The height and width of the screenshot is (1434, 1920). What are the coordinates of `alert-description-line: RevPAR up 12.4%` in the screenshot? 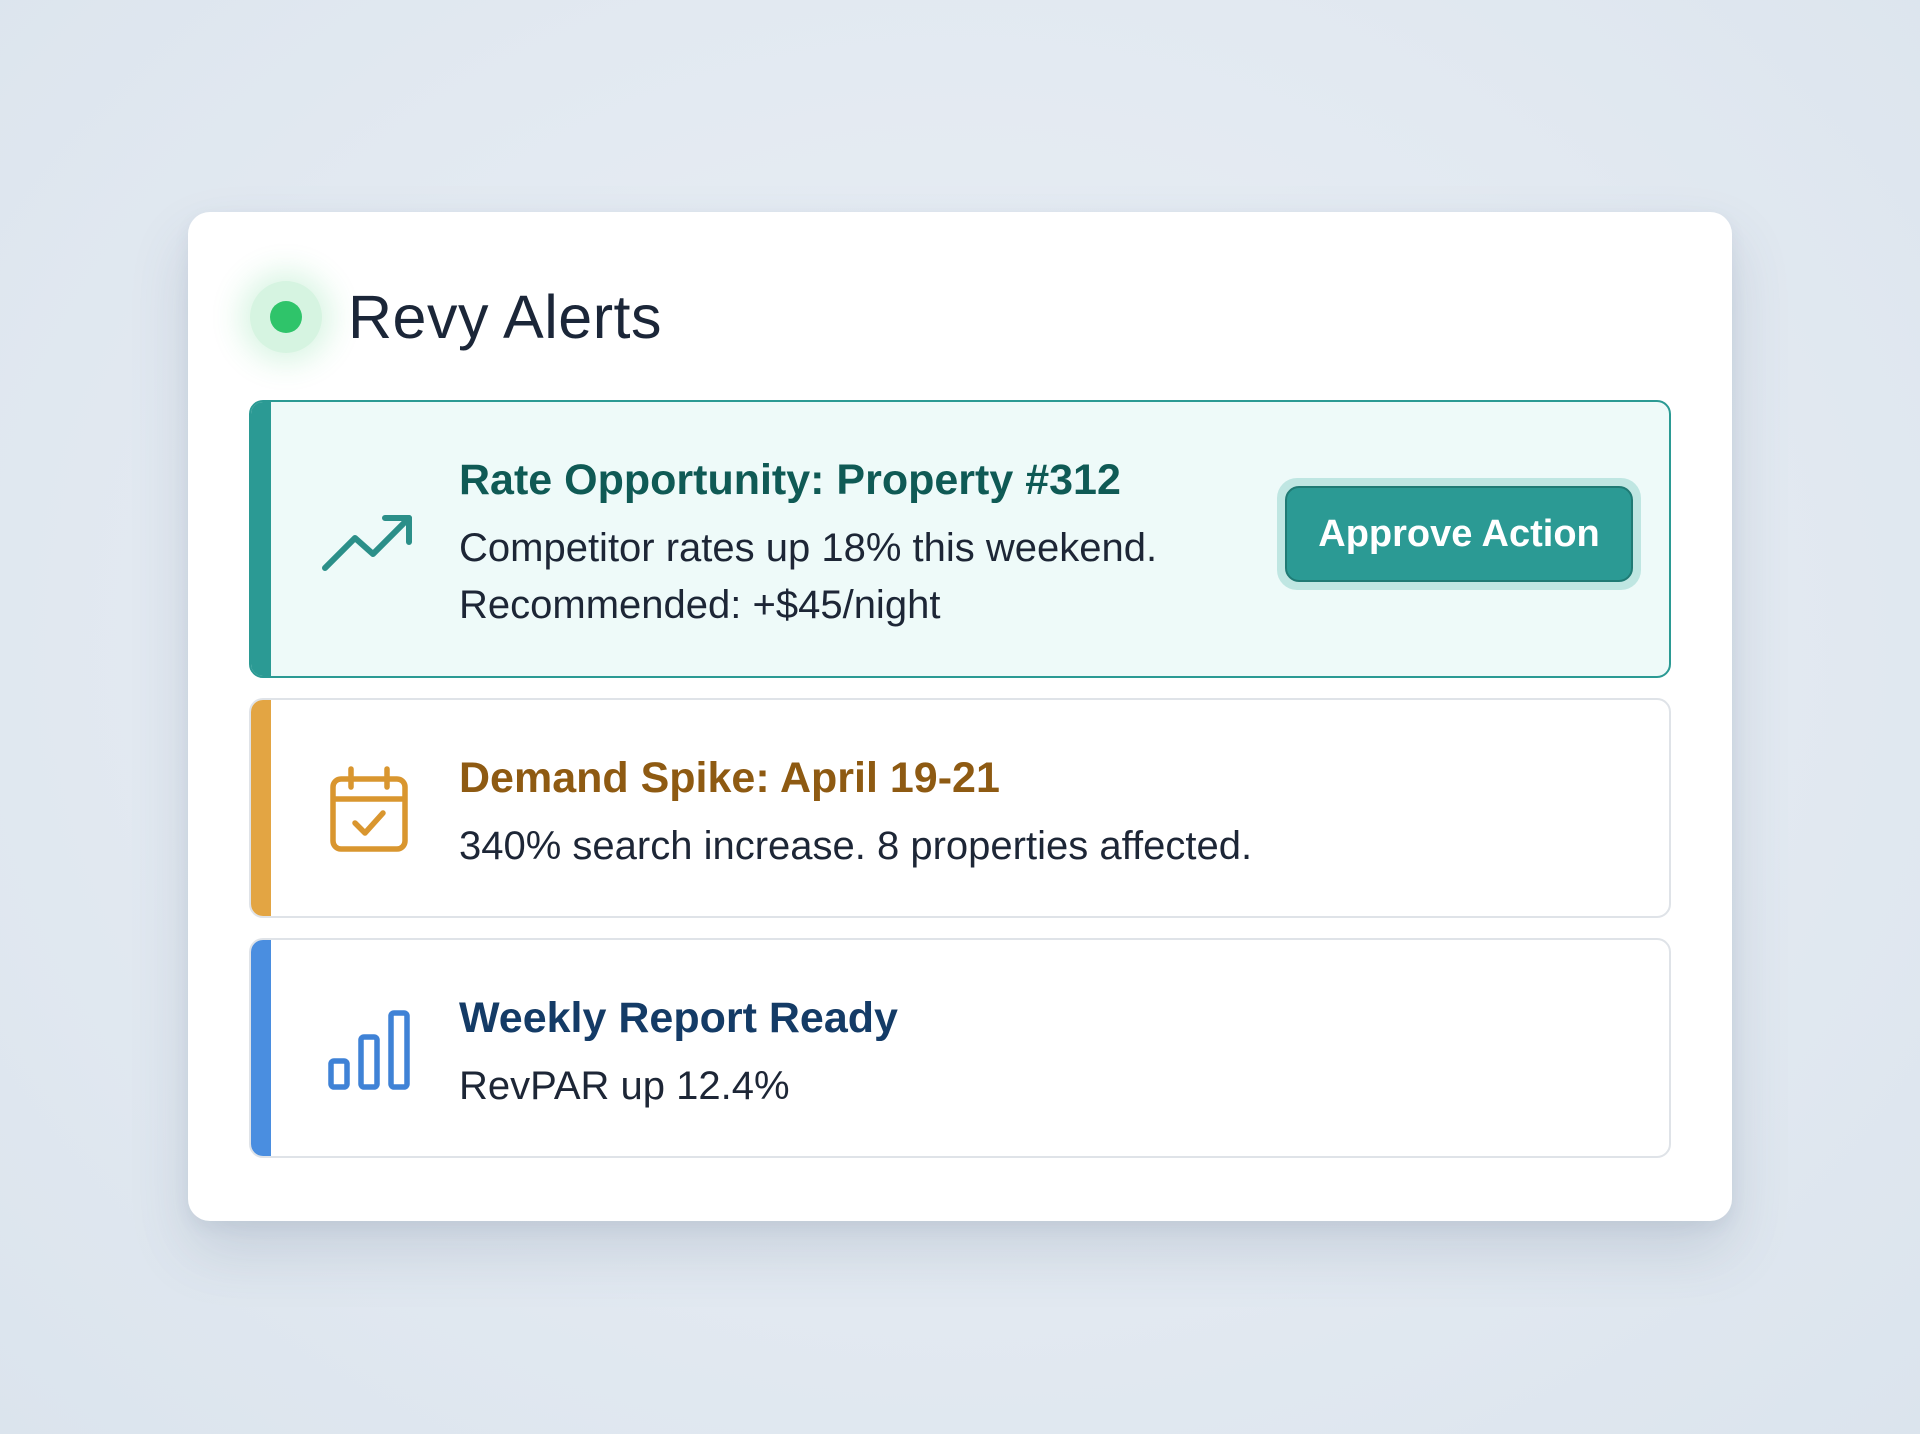 It's located at (624, 1086).